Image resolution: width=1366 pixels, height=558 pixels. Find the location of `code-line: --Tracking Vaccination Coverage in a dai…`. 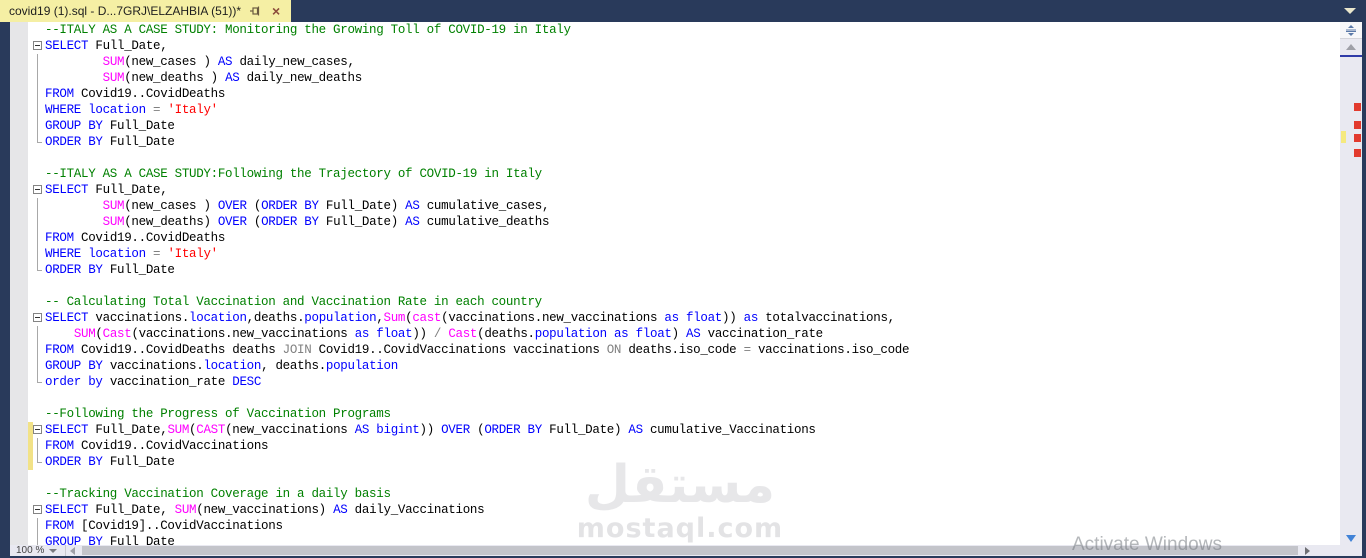

code-line: --Tracking Vaccination Coverage in a dai… is located at coordinates (684, 494).